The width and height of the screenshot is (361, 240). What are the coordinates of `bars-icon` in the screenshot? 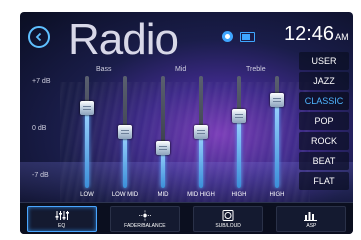 It's located at (311, 216).